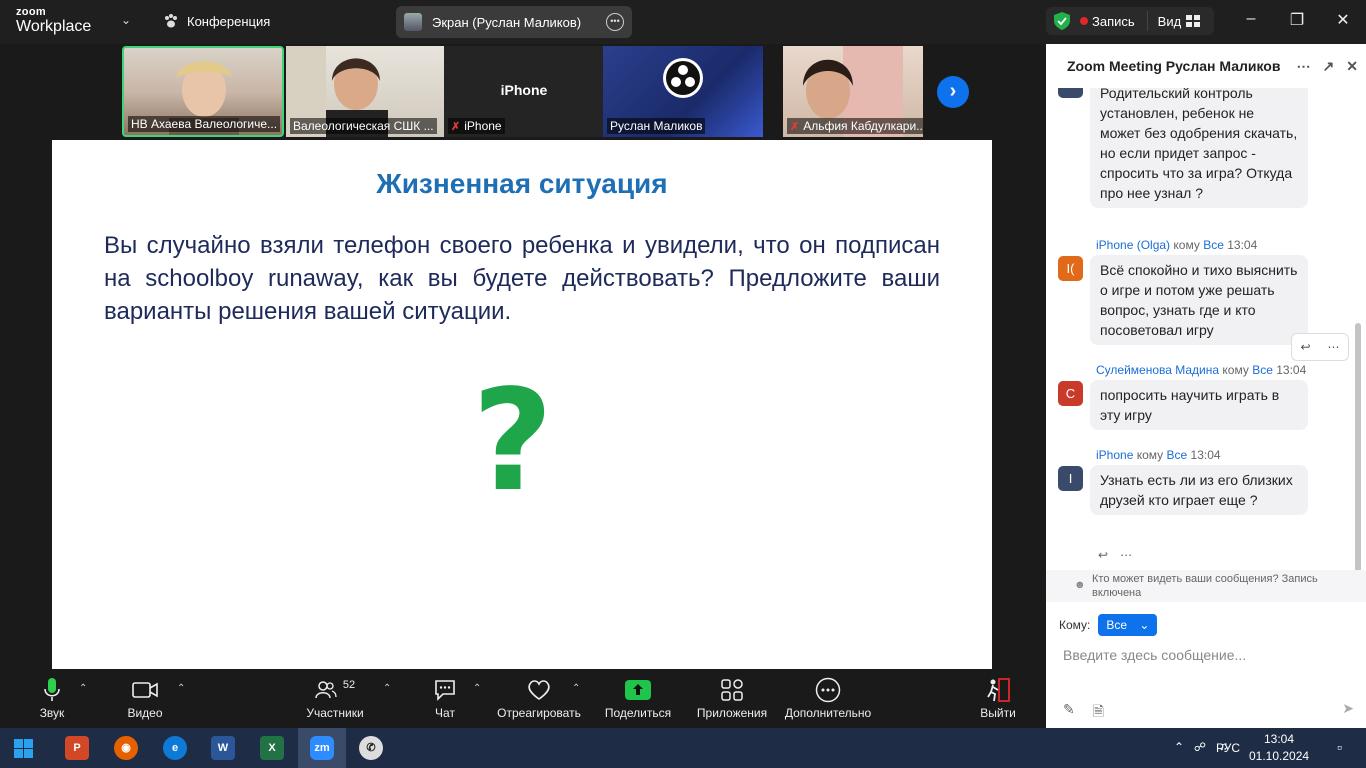 The height and width of the screenshot is (768, 1366). I want to click on participants-options-chevron-icon: ⌃, so click(387, 688).